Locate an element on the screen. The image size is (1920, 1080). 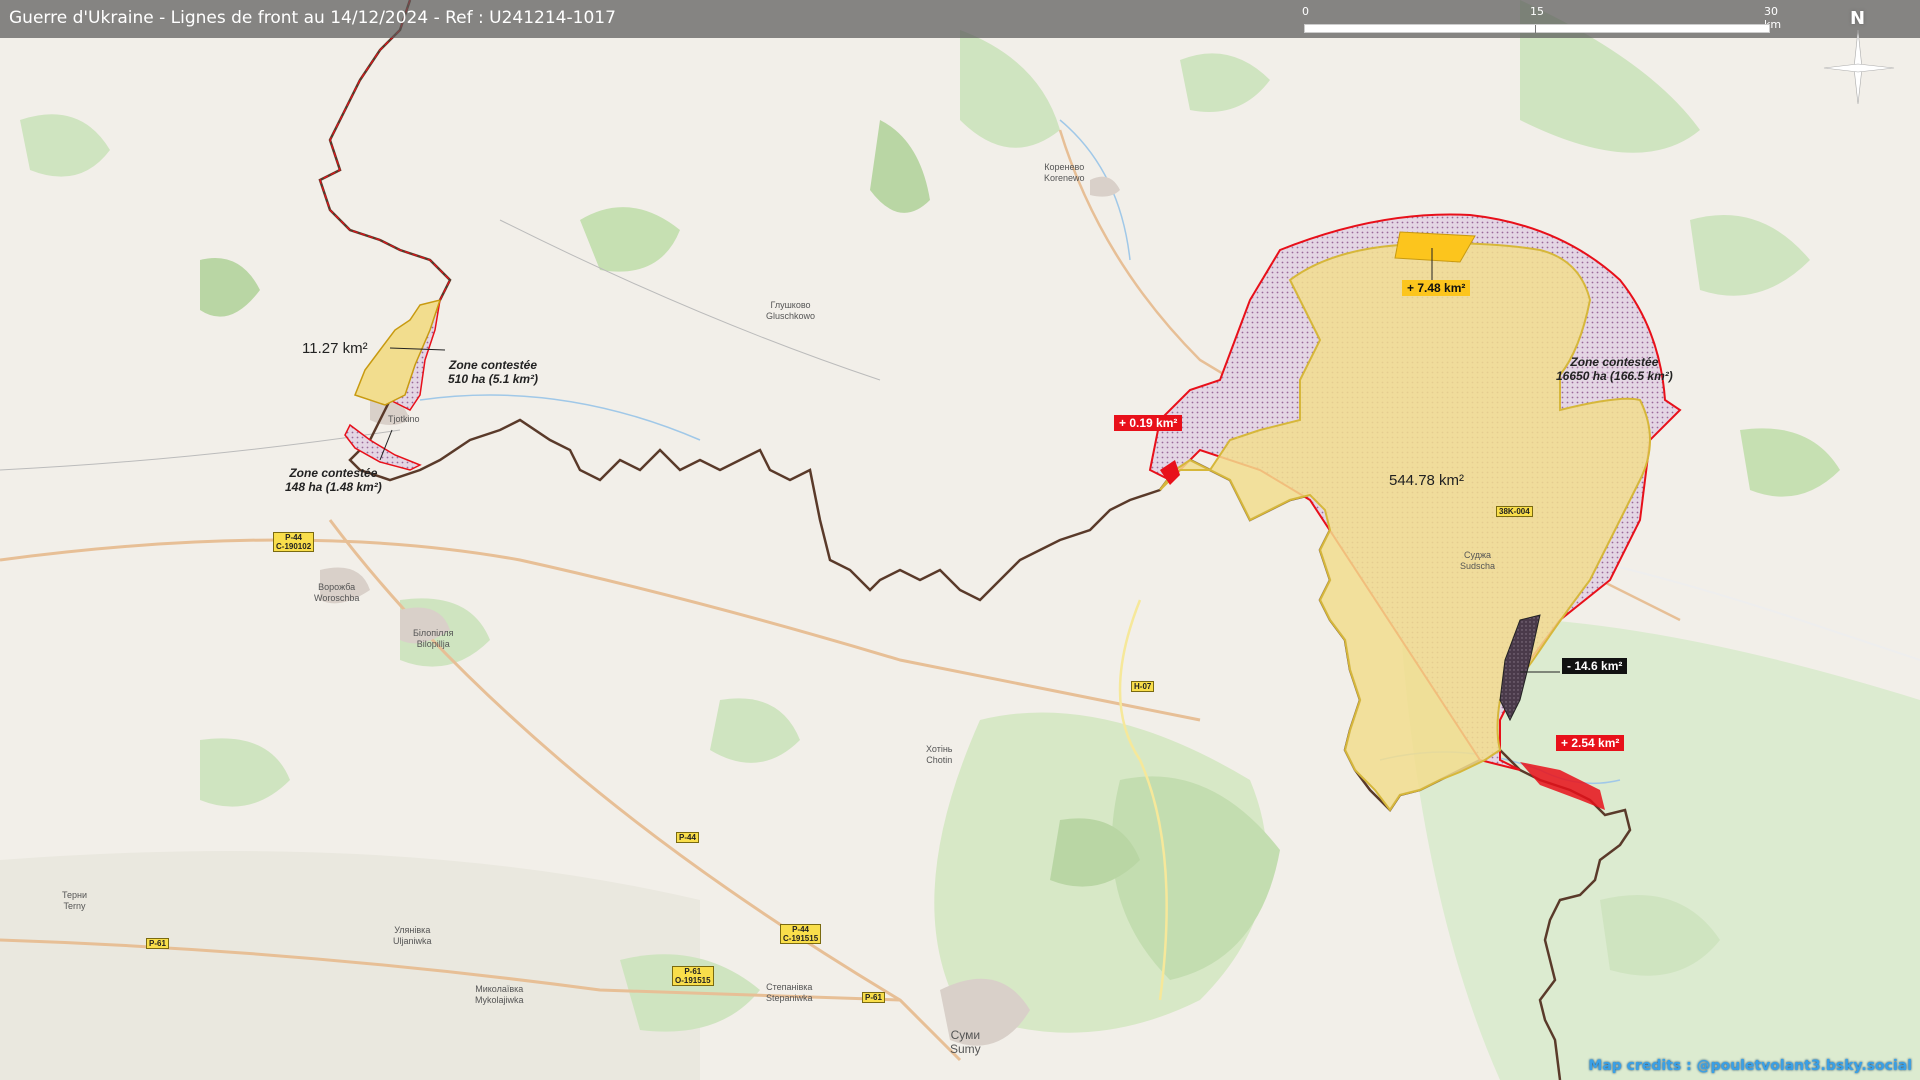
gain-label-west: + 0.19 km² is located at coordinates (1148, 423).